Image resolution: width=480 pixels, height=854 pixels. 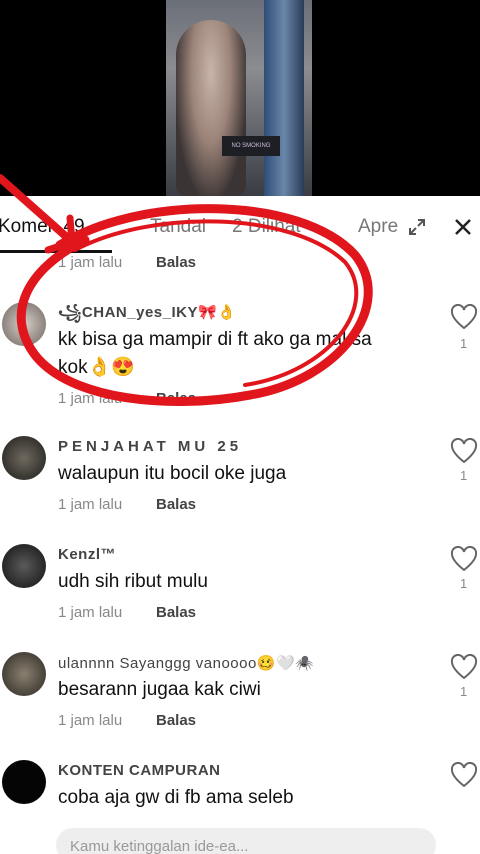 What do you see at coordinates (87, 554) in the screenshot?
I see `comment-username: Kenzl™` at bounding box center [87, 554].